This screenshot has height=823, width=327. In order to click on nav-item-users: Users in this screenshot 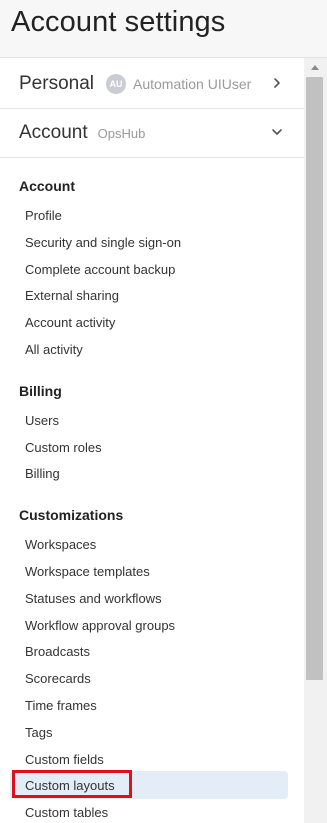, I will do `click(42, 420)`.